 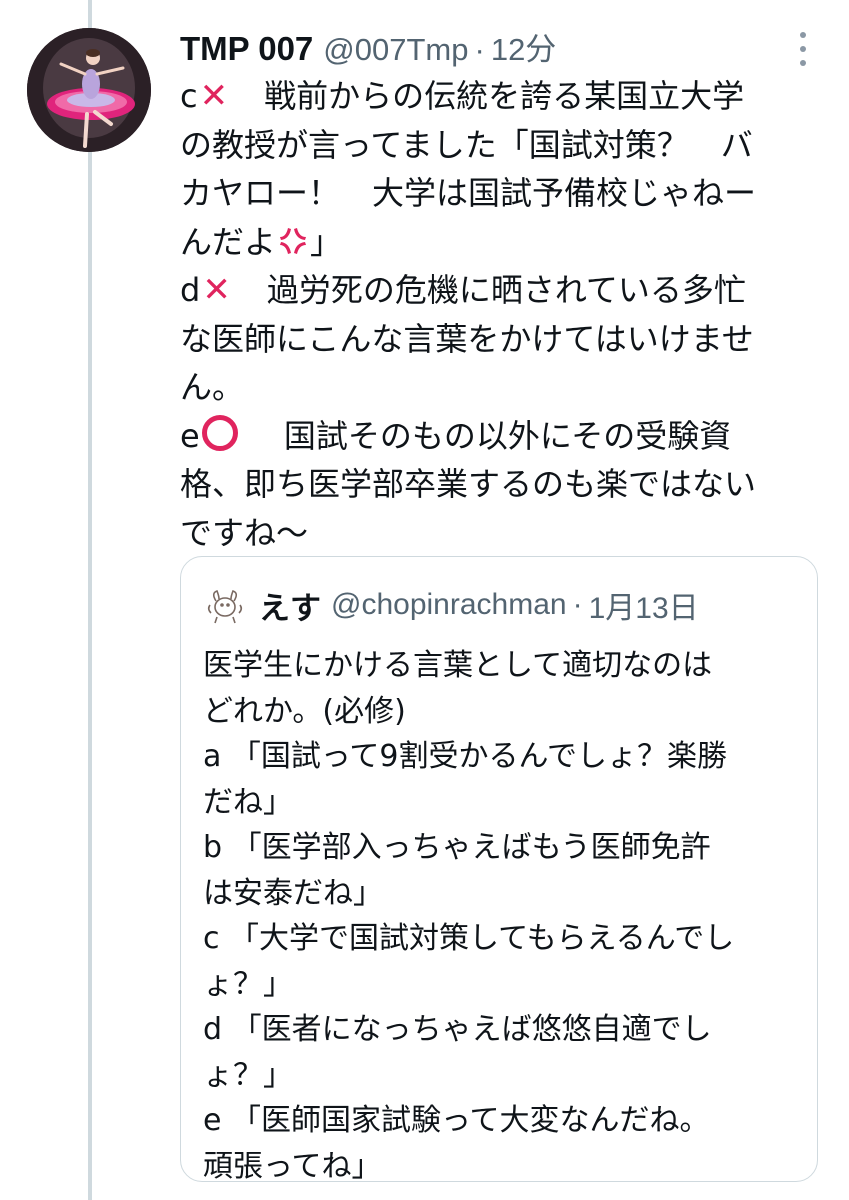 I want to click on tweet-timestamp: 12分, so click(x=523, y=46).